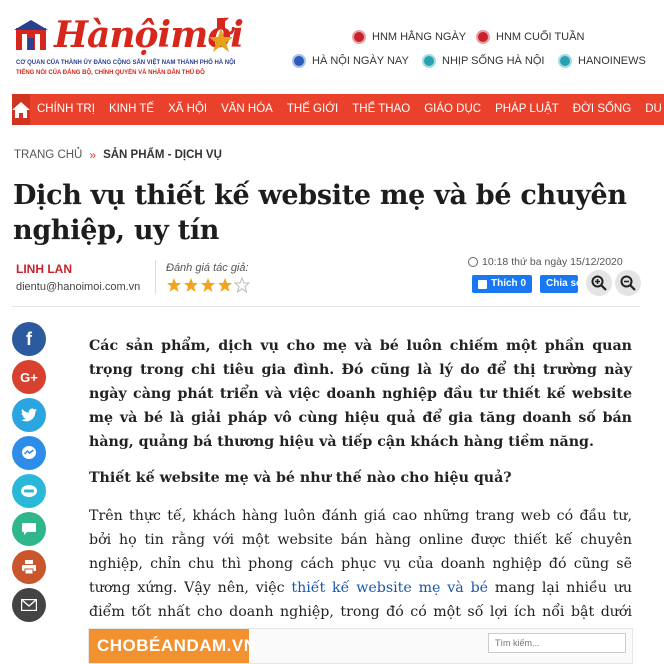 This screenshot has height=664, width=664. What do you see at coordinates (482, 284) in the screenshot?
I see `thumbs-up-icon` at bounding box center [482, 284].